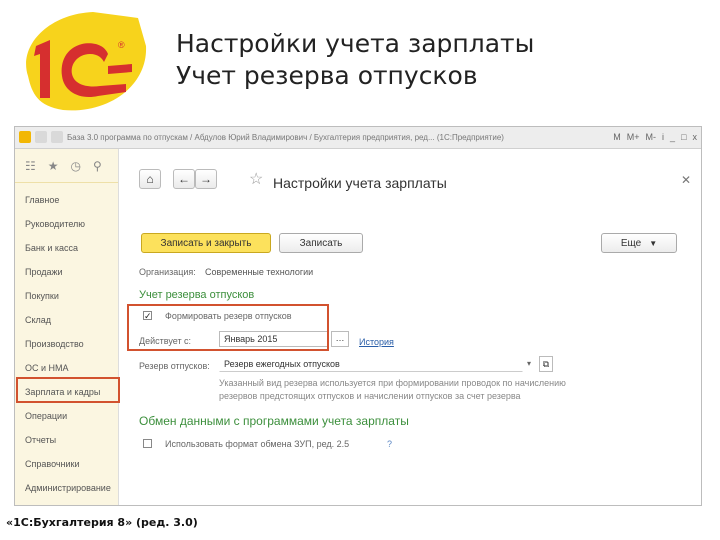  Describe the element at coordinates (371, 364) in the screenshot. I see `reserve-type-select: Резерв ежегодных отпусков` at that location.